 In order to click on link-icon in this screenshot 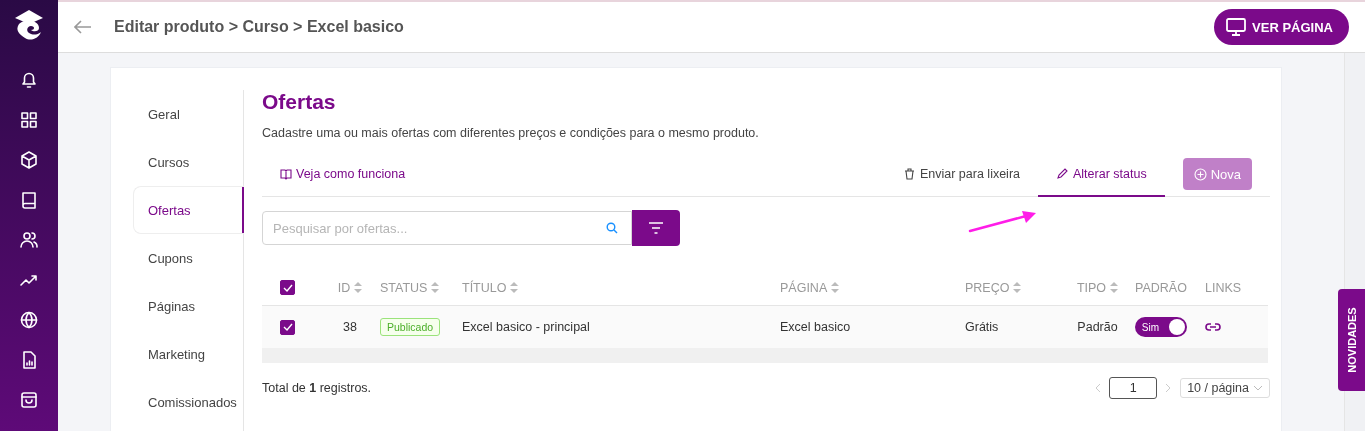, I will do `click(1213, 327)`.